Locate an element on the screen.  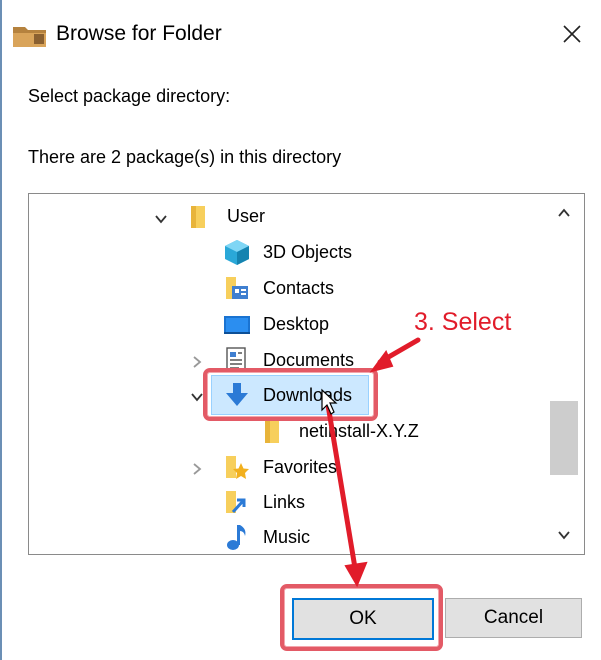
tree-item-label: netinstall-X.Y.Z is located at coordinates (359, 430).